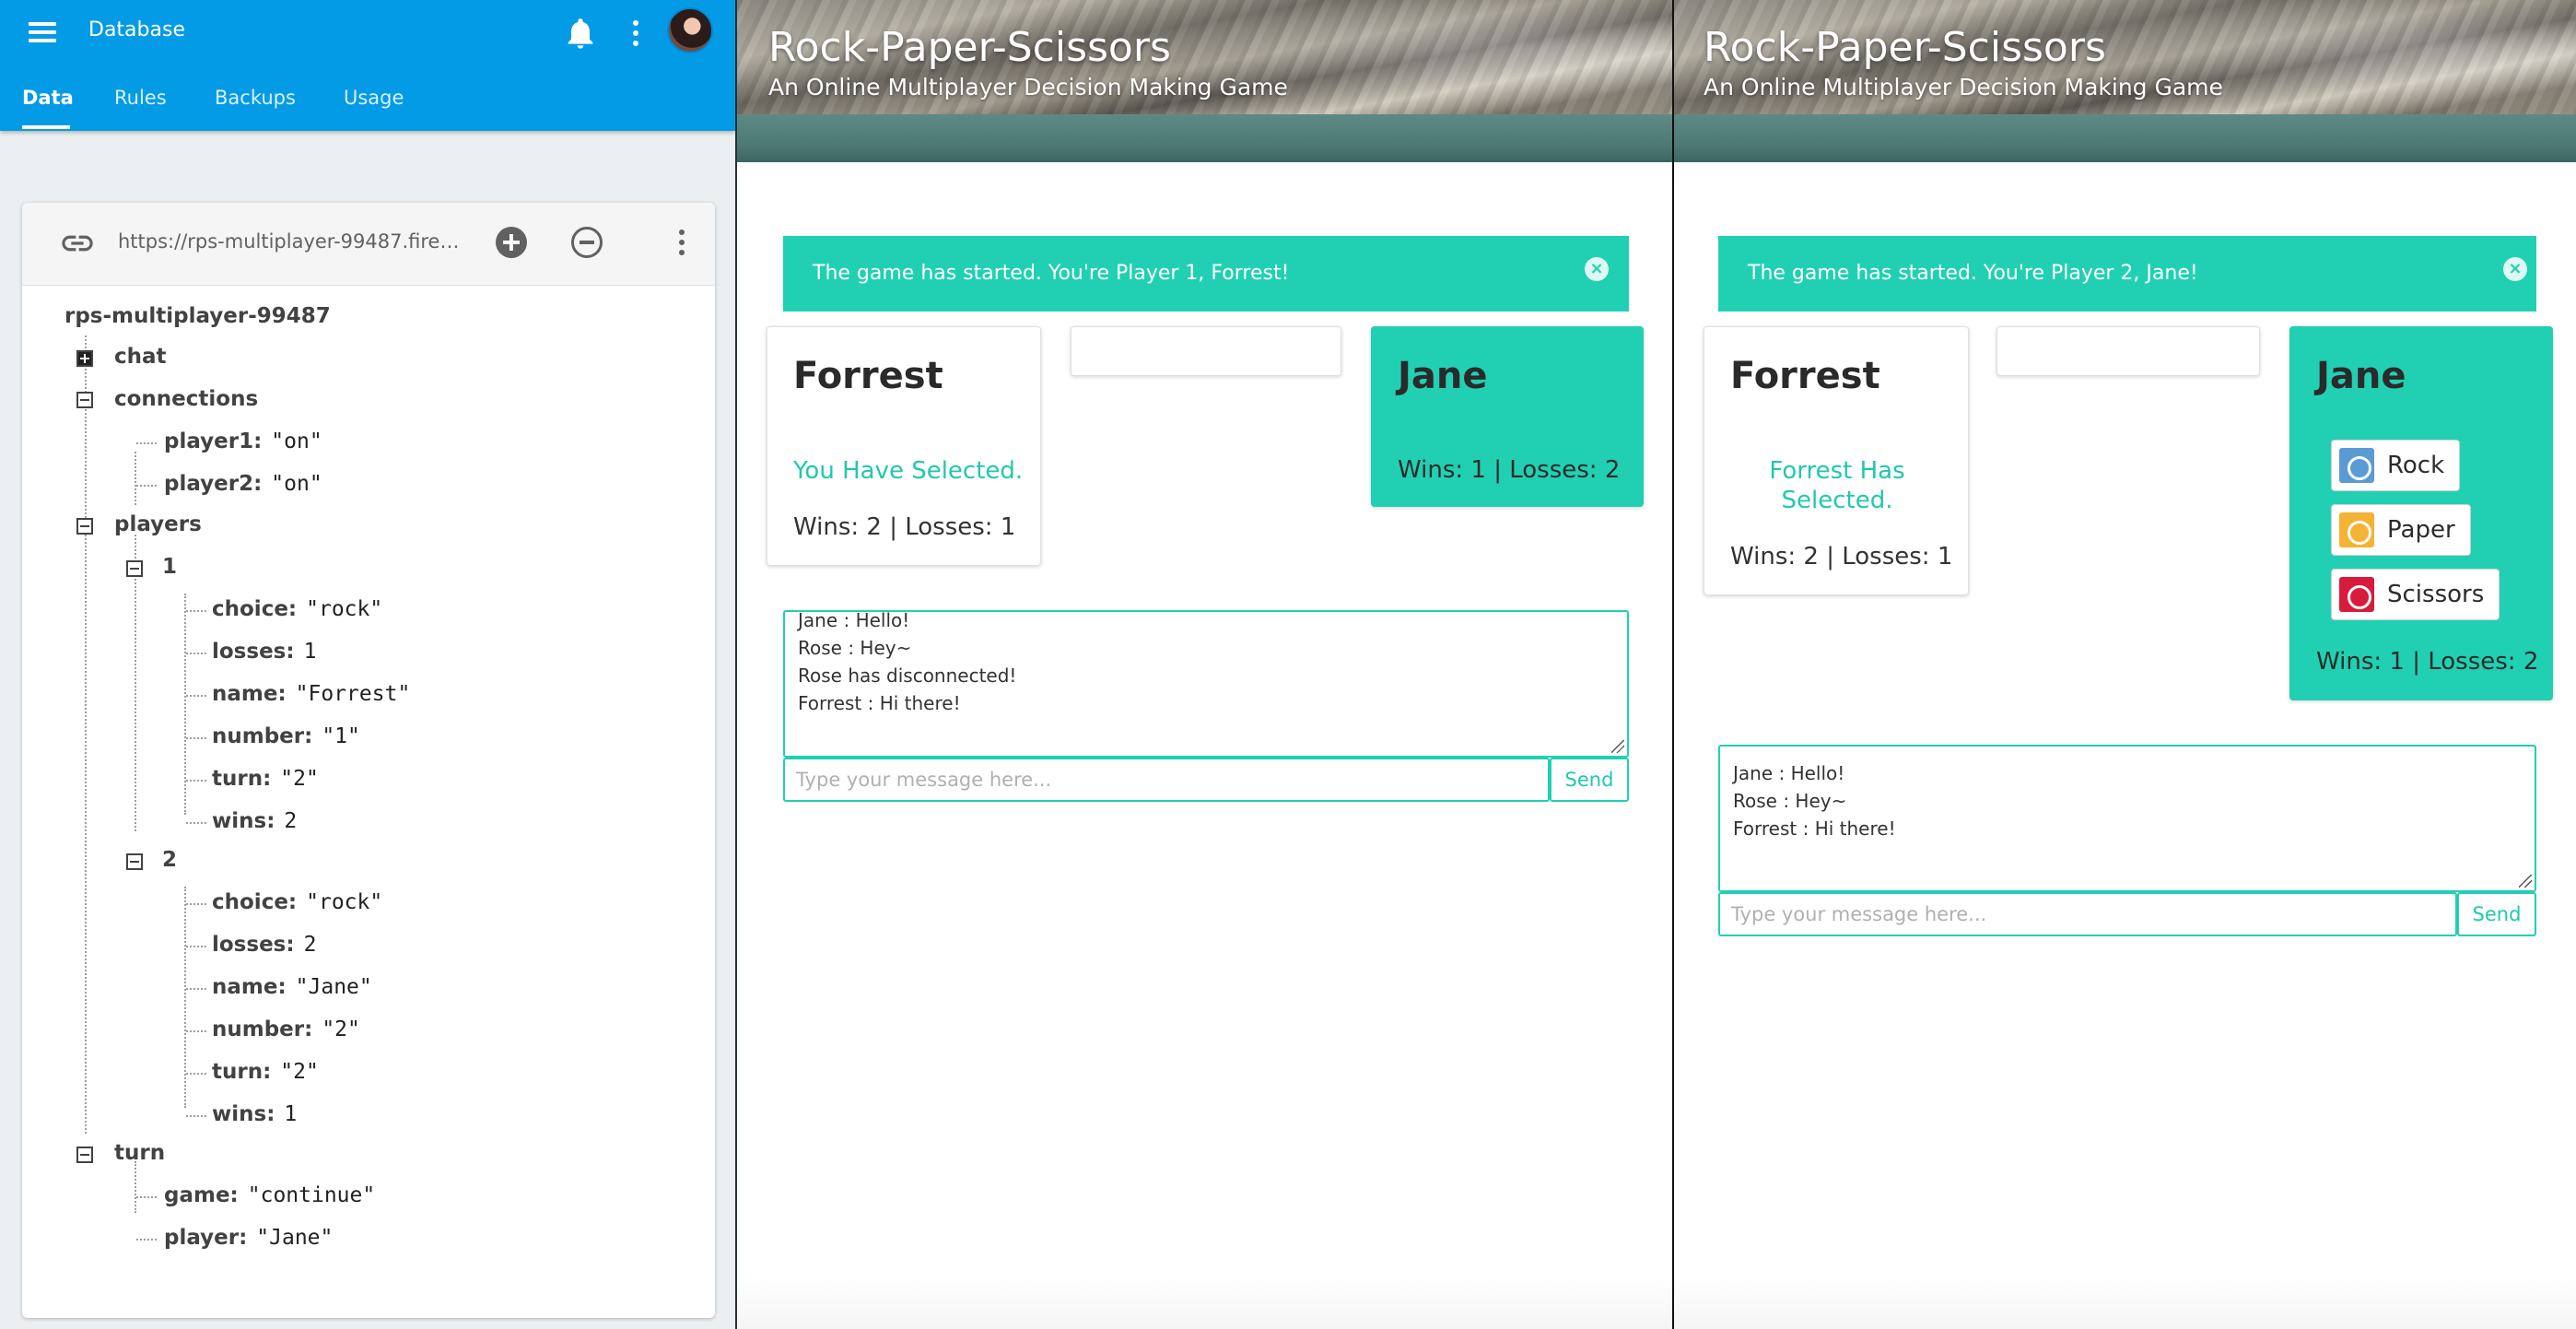  I want to click on tab-data: Data, so click(48, 105).